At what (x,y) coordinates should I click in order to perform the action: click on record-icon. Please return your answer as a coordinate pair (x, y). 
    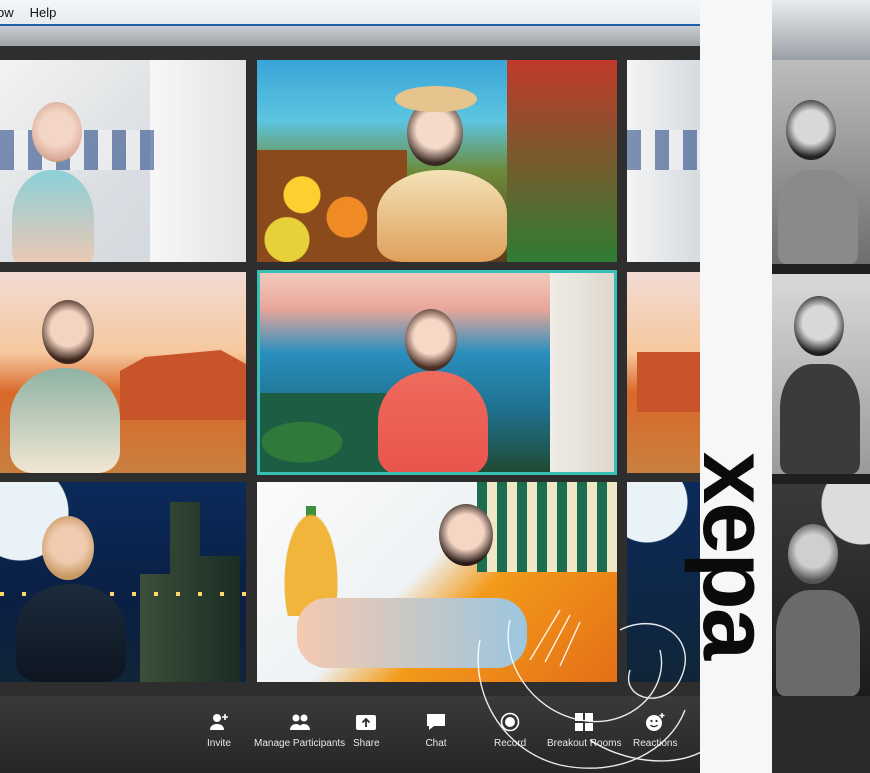
    Looking at the image, I should click on (510, 722).